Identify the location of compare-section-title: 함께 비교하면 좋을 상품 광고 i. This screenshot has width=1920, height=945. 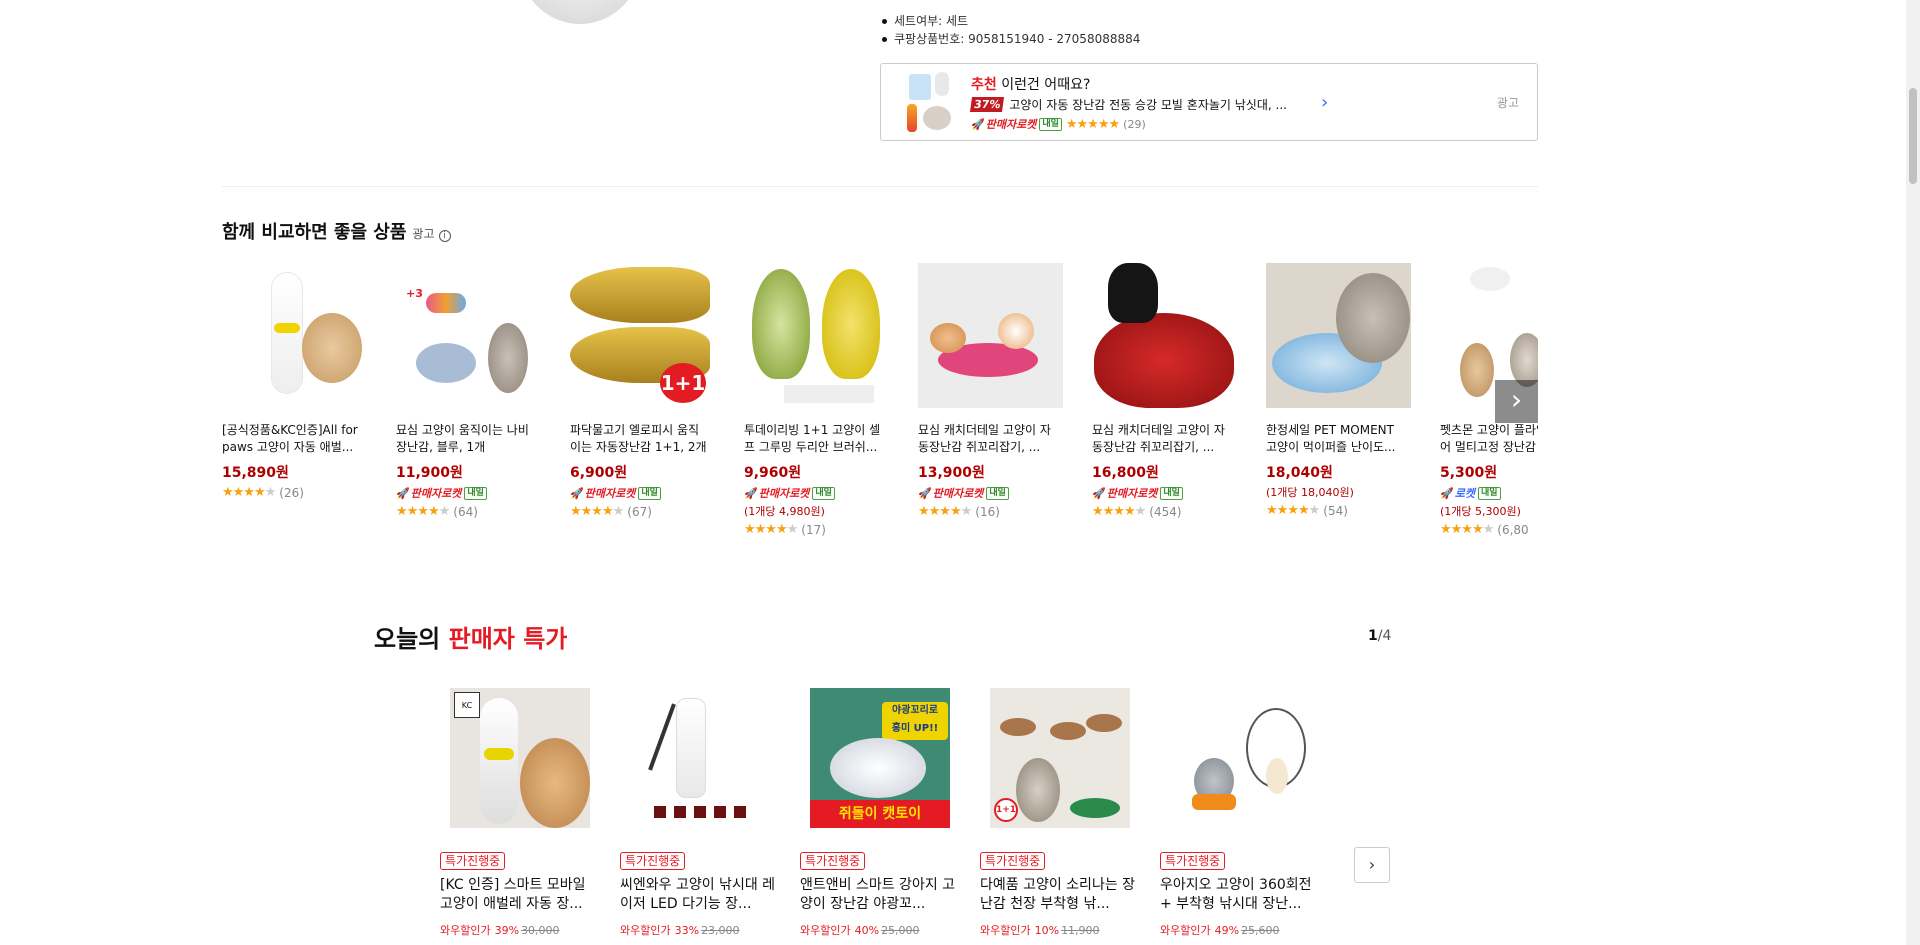
(336, 231).